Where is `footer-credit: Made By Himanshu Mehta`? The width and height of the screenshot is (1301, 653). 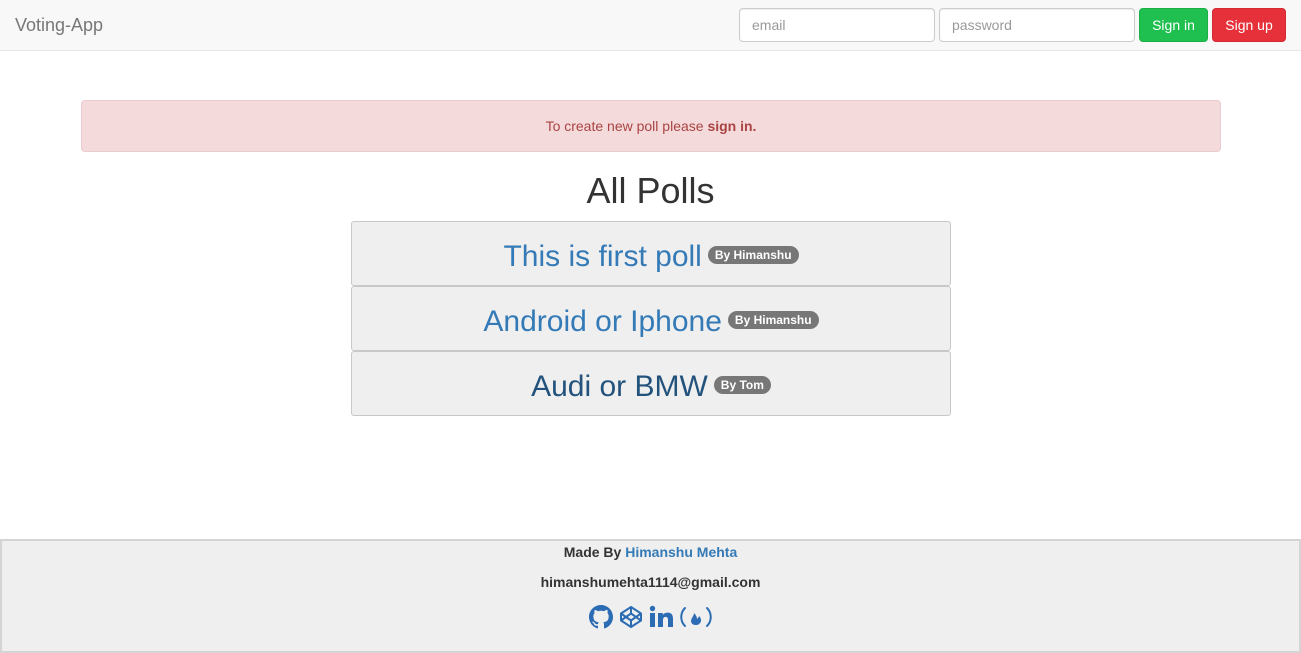 footer-credit: Made By Himanshu Mehta is located at coordinates (650, 552).